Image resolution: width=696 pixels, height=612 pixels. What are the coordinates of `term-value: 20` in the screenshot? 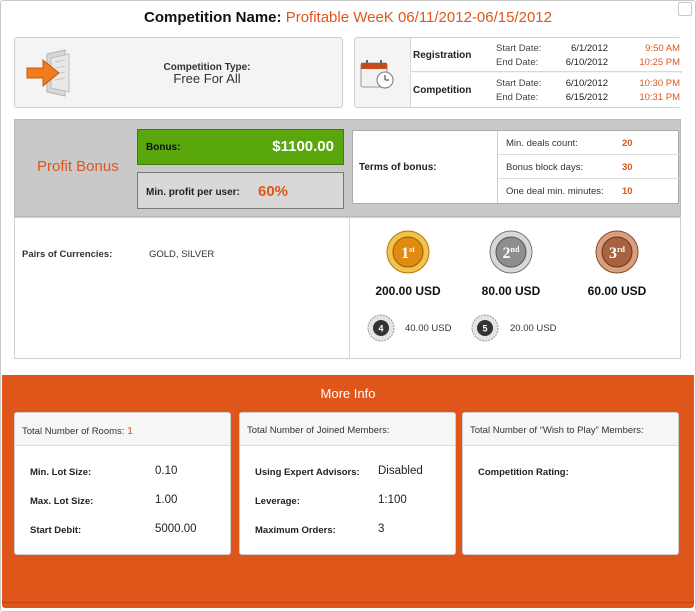 It's located at (627, 143).